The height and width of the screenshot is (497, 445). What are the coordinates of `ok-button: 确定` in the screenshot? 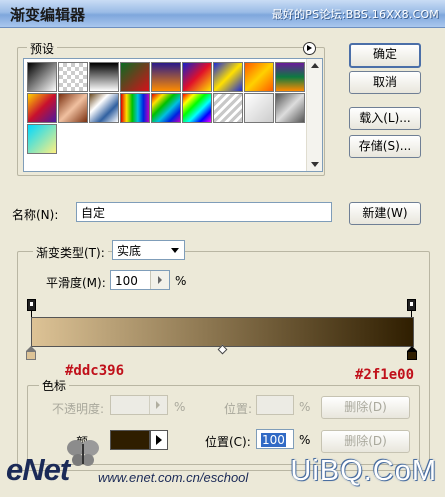 It's located at (385, 55).